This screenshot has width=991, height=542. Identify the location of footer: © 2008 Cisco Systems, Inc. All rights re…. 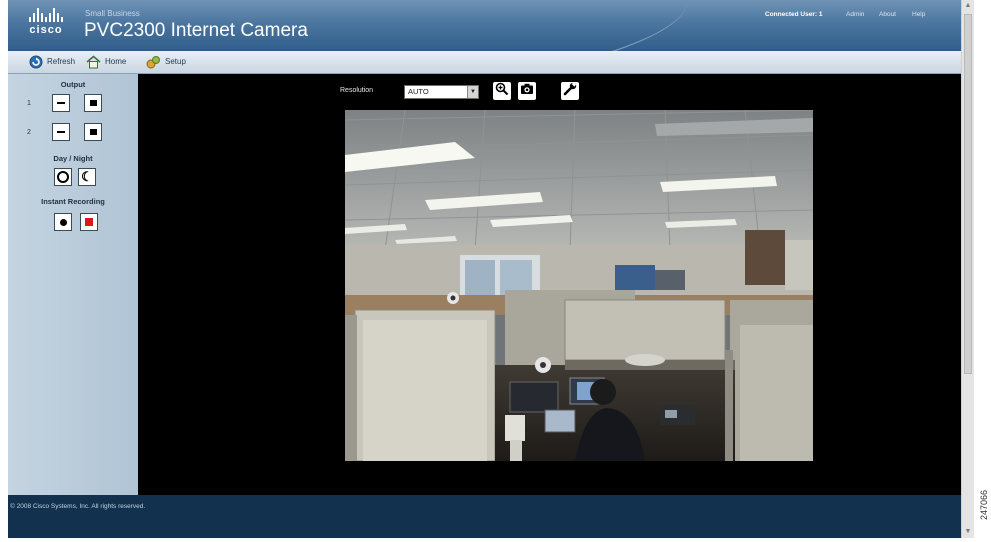
(484, 516).